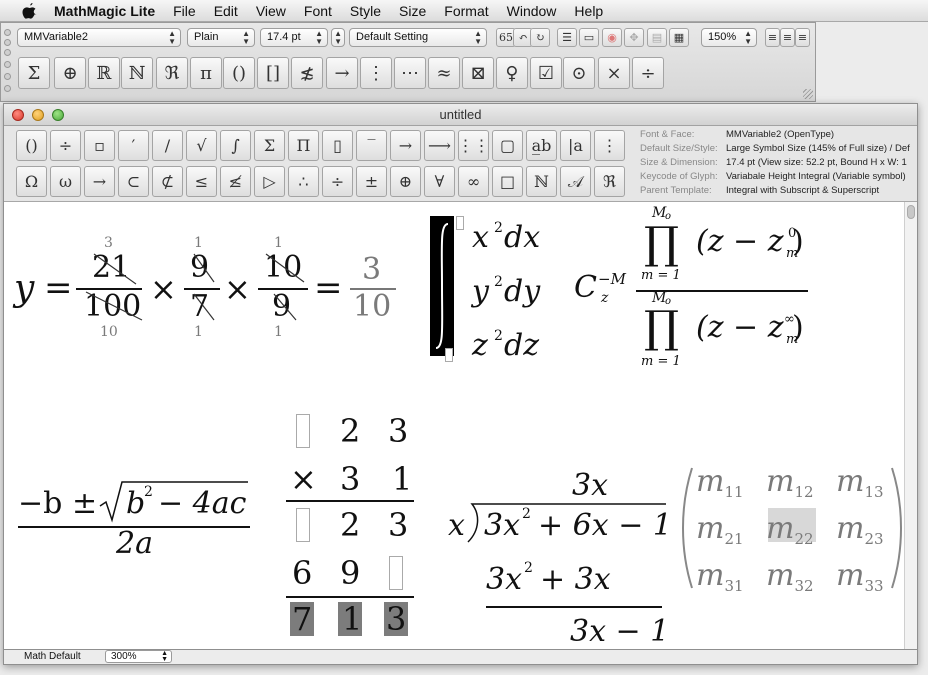 Image resolution: width=928 pixels, height=675 pixels. What do you see at coordinates (342, 73) in the screenshot?
I see `symbol-arrow-button: →` at bounding box center [342, 73].